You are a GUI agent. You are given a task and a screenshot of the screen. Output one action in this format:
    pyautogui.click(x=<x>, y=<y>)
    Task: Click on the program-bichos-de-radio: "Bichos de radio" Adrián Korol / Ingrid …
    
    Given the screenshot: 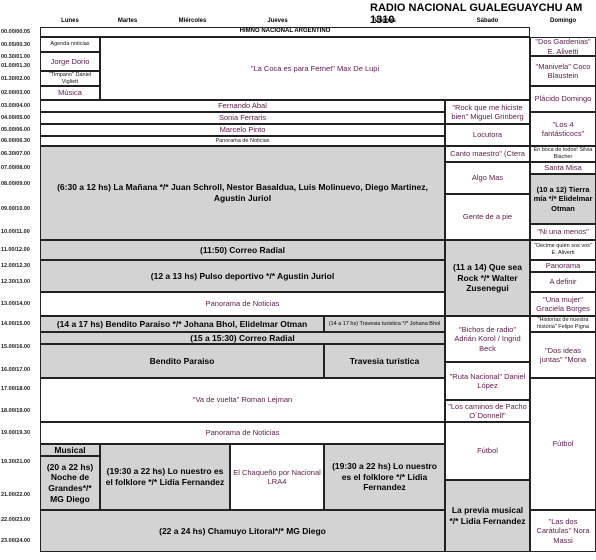 What is the action you would take?
    pyautogui.click(x=487, y=339)
    